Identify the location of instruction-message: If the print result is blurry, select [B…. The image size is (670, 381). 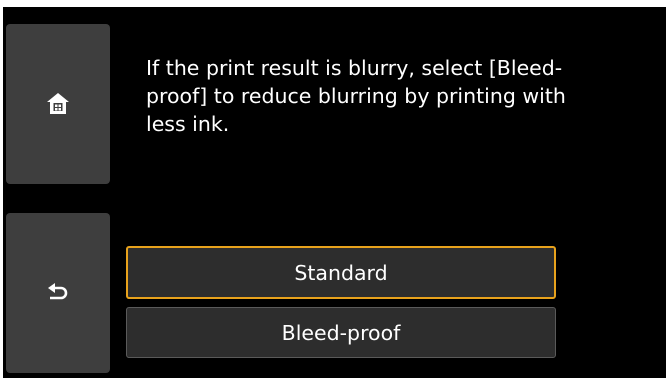
(356, 96).